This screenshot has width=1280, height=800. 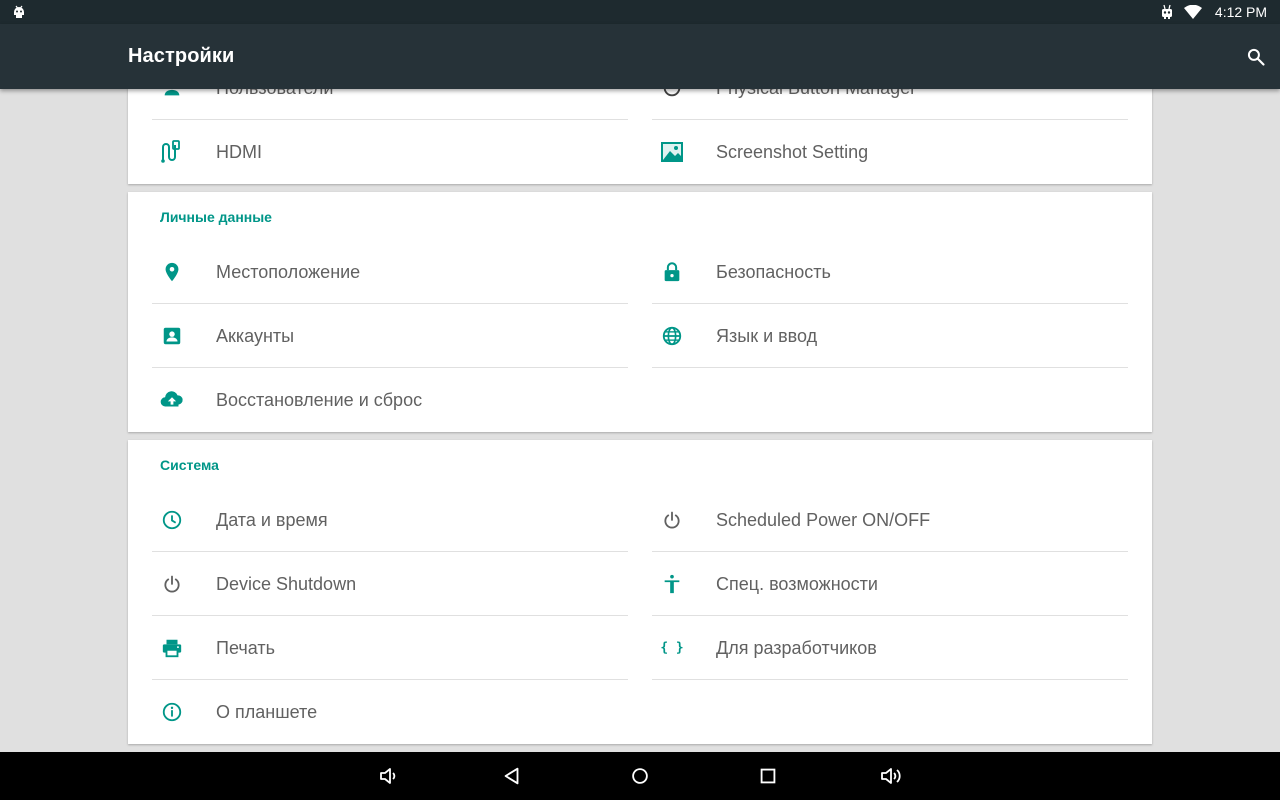 I want to click on status-time: 4:12 PM, so click(x=1241, y=12).